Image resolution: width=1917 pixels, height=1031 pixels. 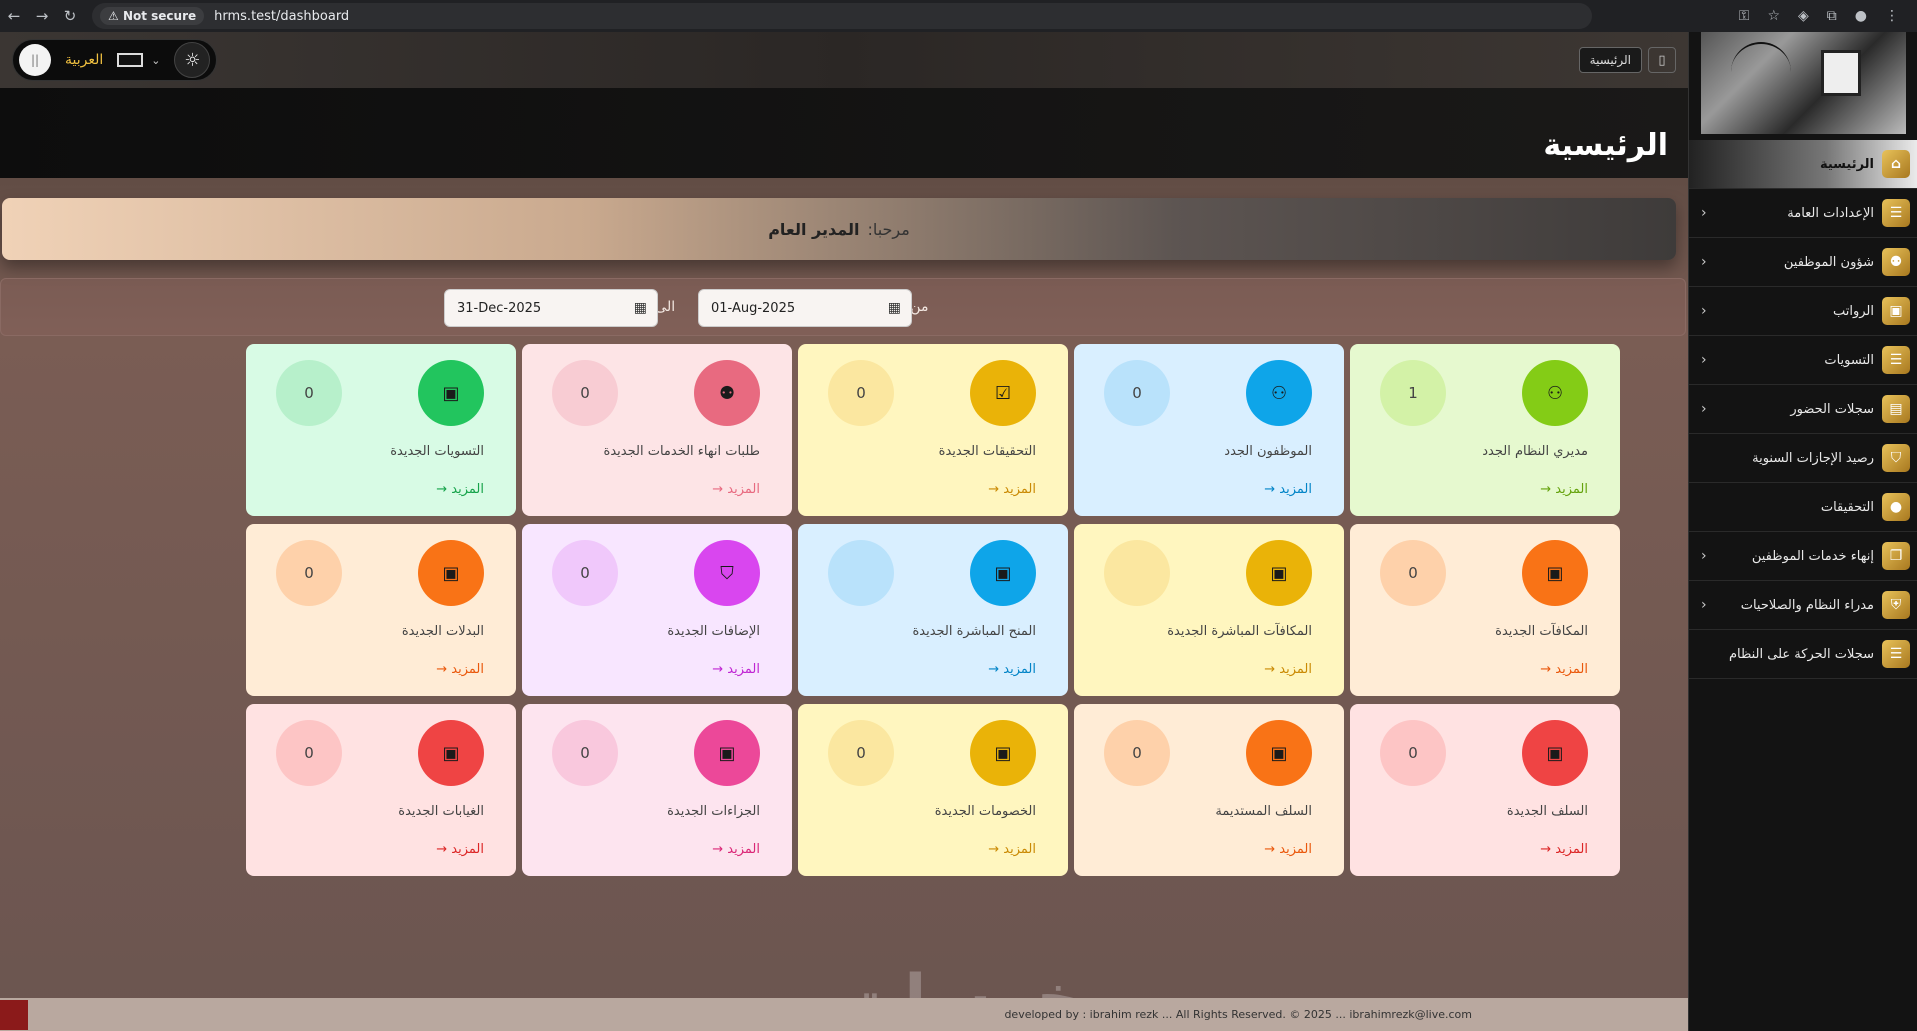 I want to click on stat-label: التسويات الجديدة, so click(x=437, y=451).